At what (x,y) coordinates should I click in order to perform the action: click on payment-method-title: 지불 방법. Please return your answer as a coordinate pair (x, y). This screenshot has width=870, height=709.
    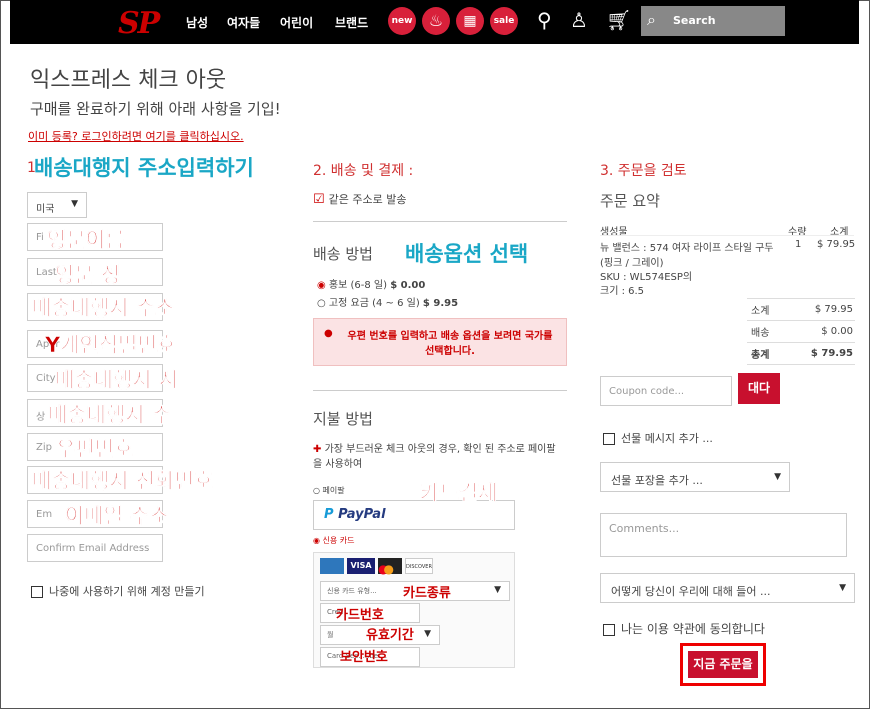
    Looking at the image, I should click on (343, 419).